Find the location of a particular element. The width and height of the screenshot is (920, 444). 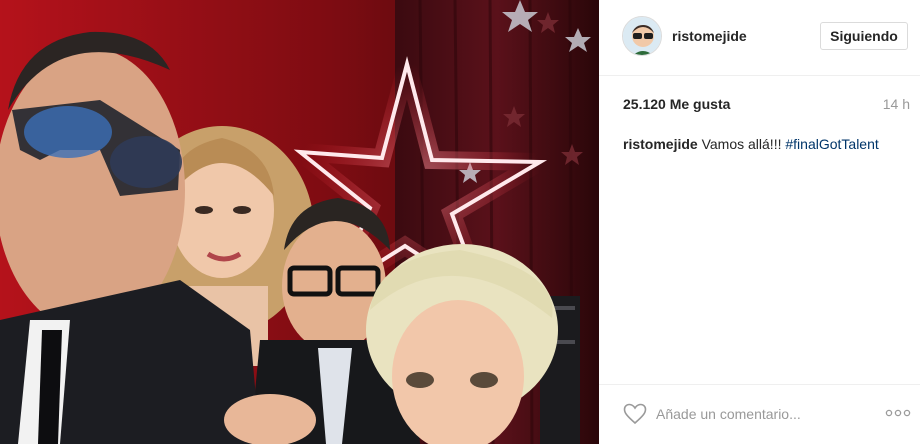

caption-username: ristomejide is located at coordinates (660, 144).